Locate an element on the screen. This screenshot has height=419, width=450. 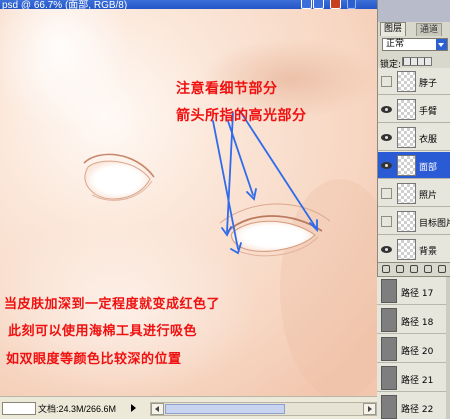
layer-row: 照片 is located at coordinates (414, 193).